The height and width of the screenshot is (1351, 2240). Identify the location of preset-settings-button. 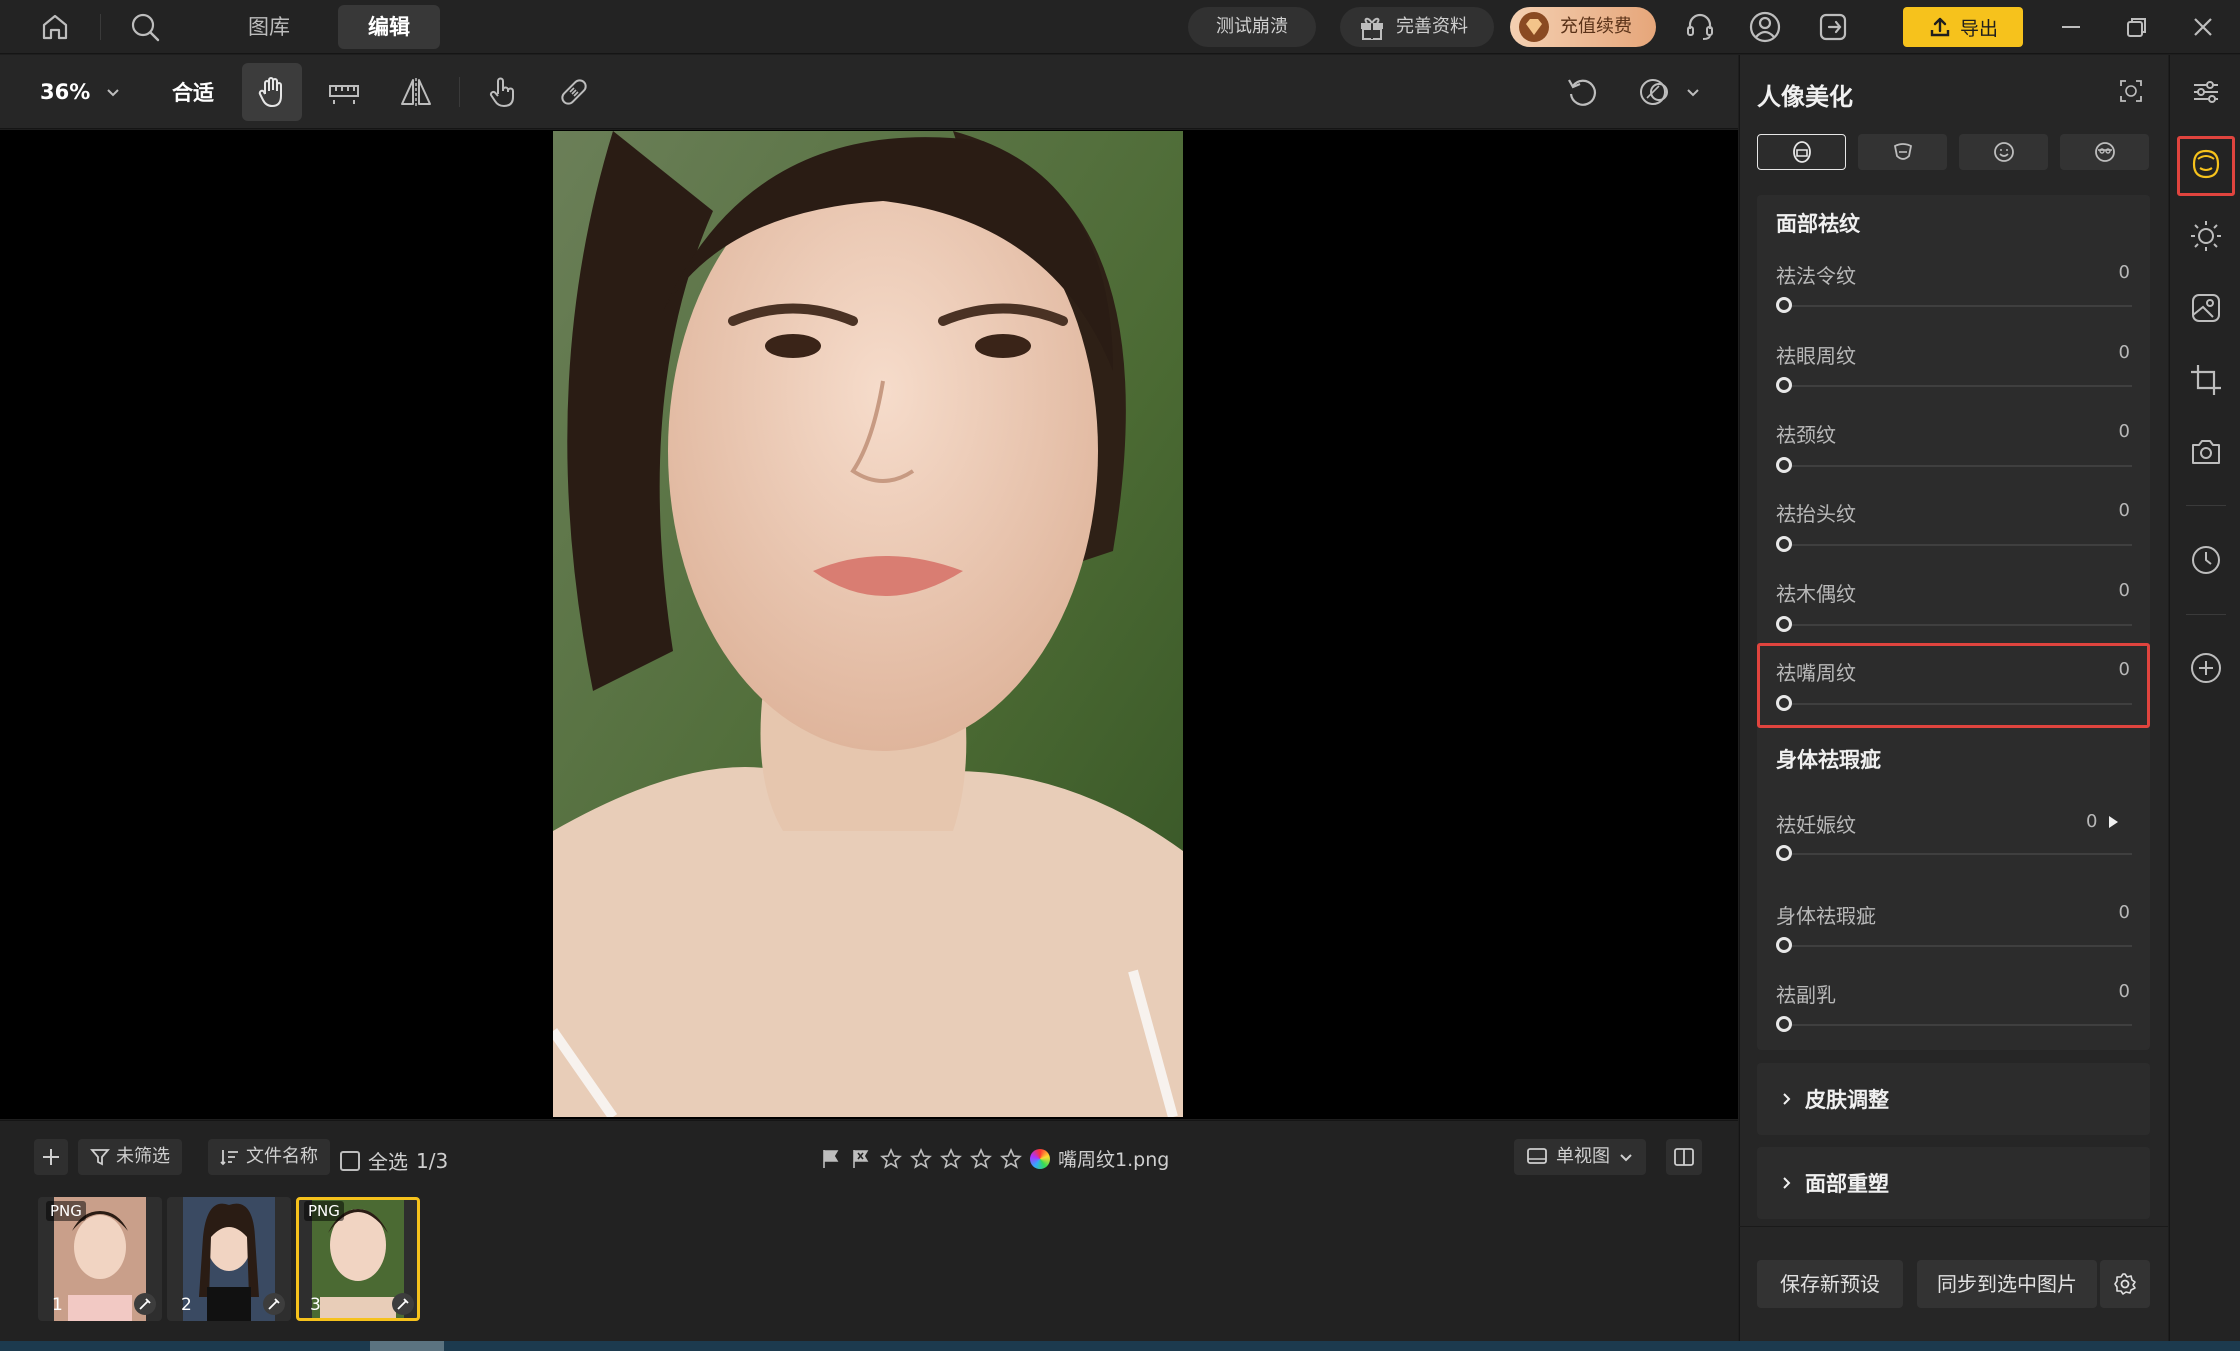
(2125, 1284).